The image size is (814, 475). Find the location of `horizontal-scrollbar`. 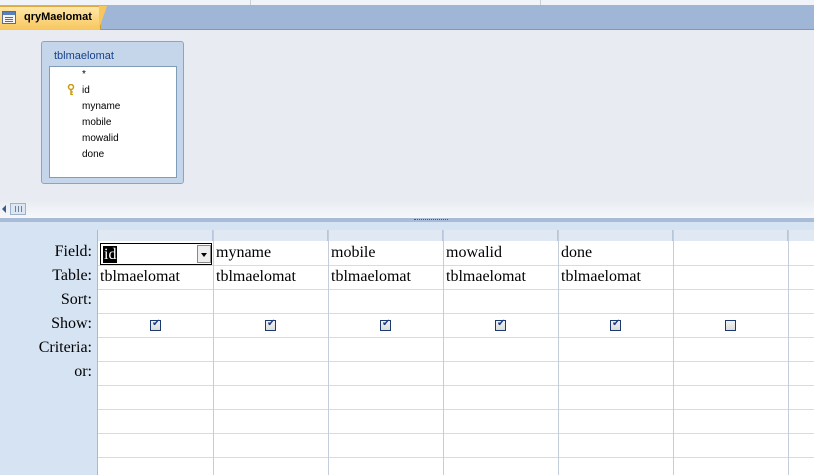

horizontal-scrollbar is located at coordinates (14, 209).